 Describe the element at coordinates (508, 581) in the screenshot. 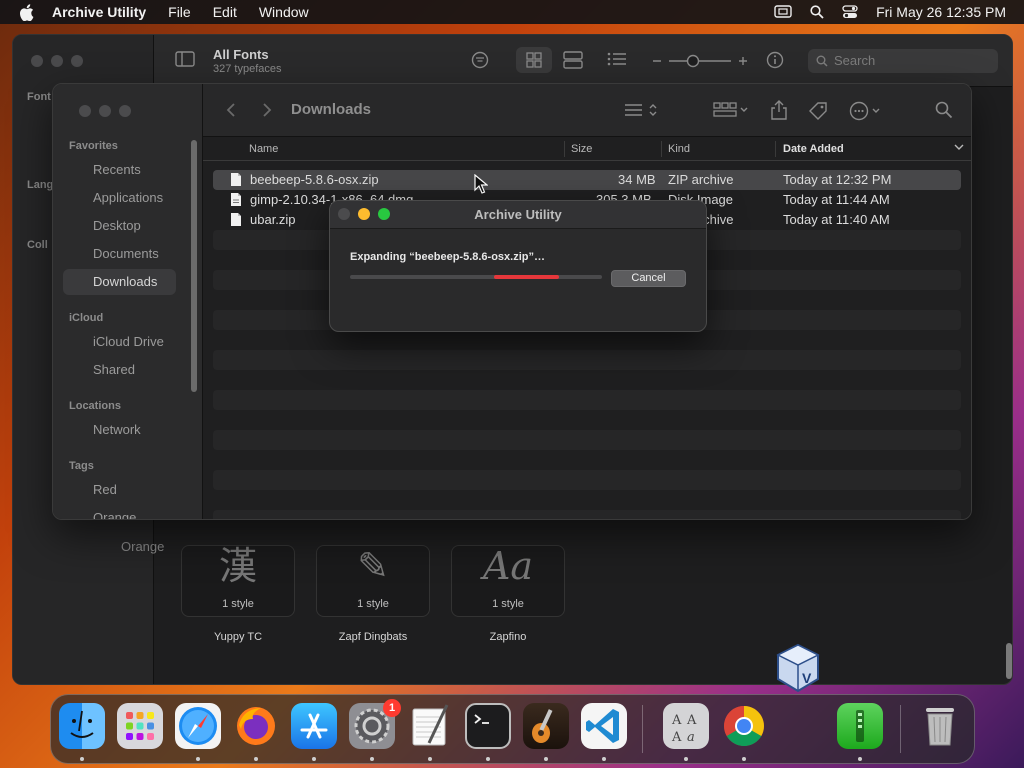

I see `font-tile: Aa 1 style` at that location.